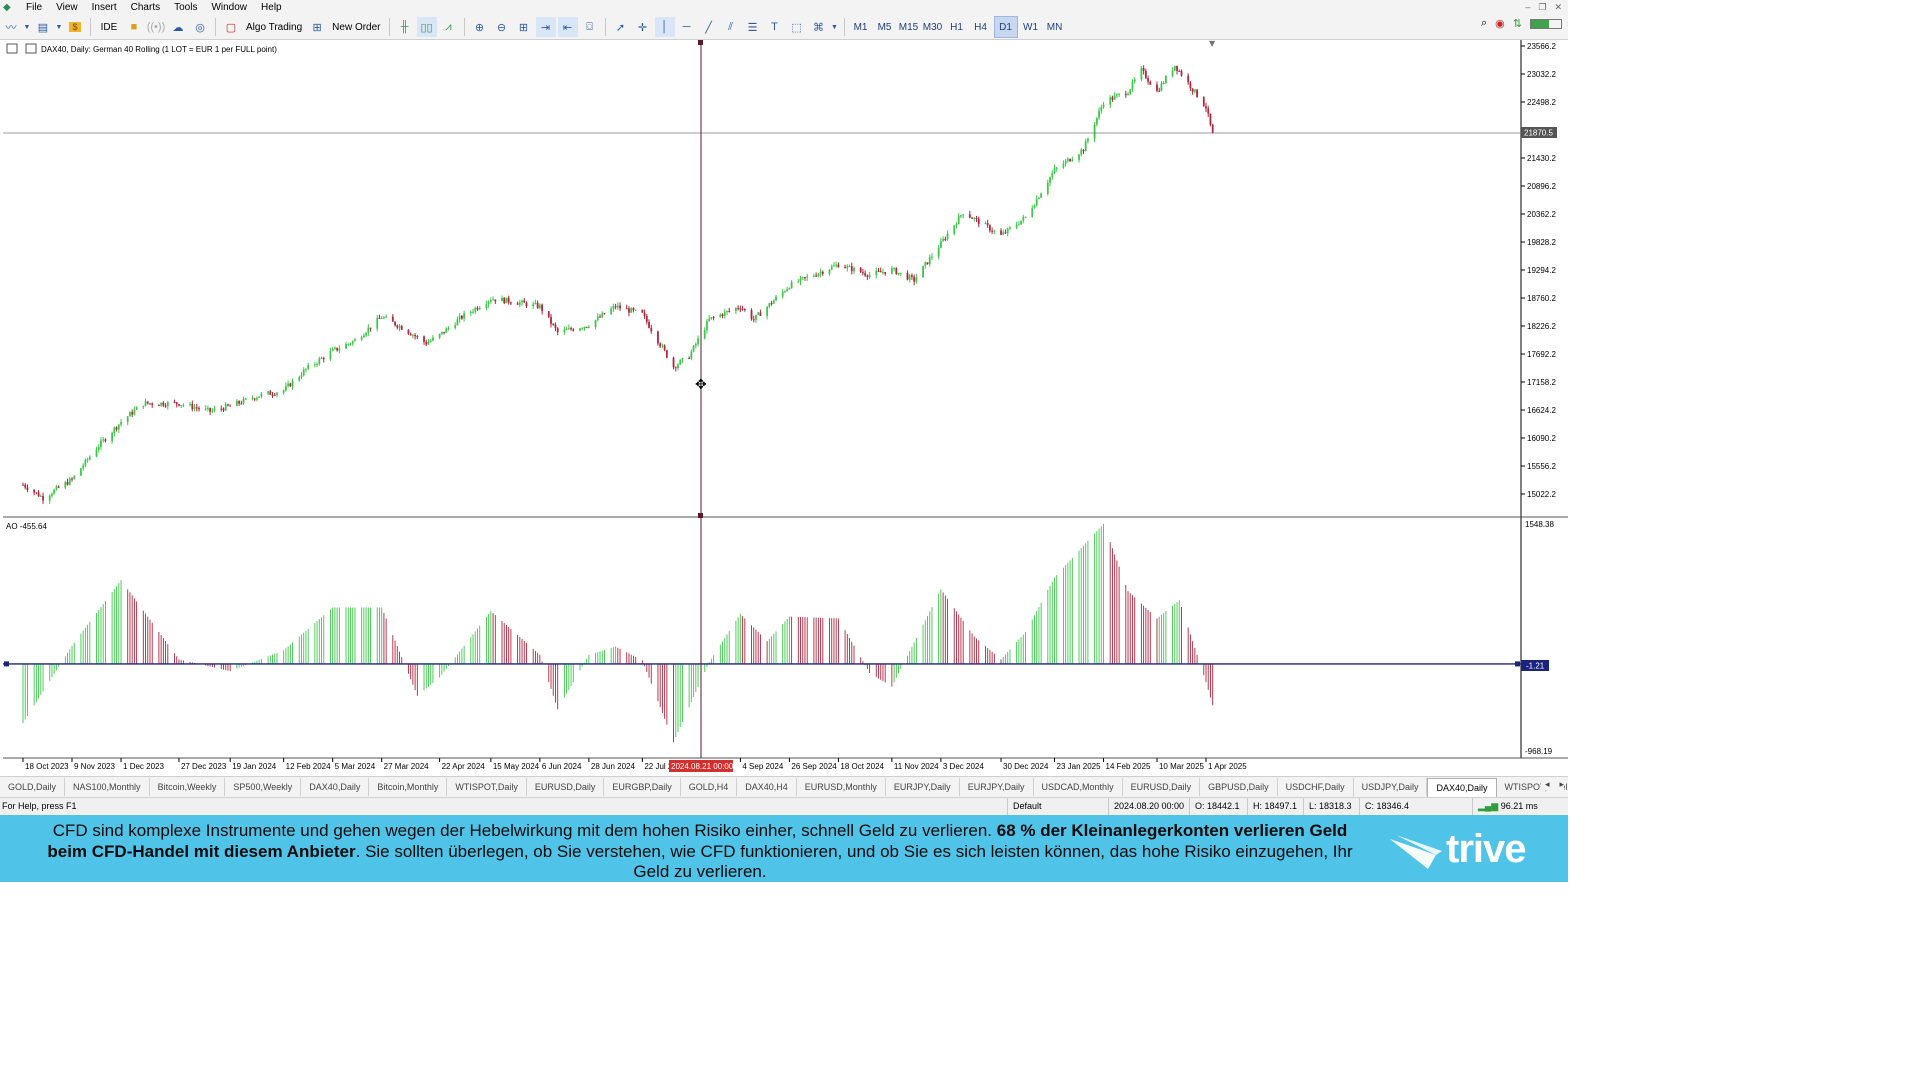 The image size is (1920, 1080). What do you see at coordinates (145, 7) in the screenshot?
I see `menu-charts: Charts` at bounding box center [145, 7].